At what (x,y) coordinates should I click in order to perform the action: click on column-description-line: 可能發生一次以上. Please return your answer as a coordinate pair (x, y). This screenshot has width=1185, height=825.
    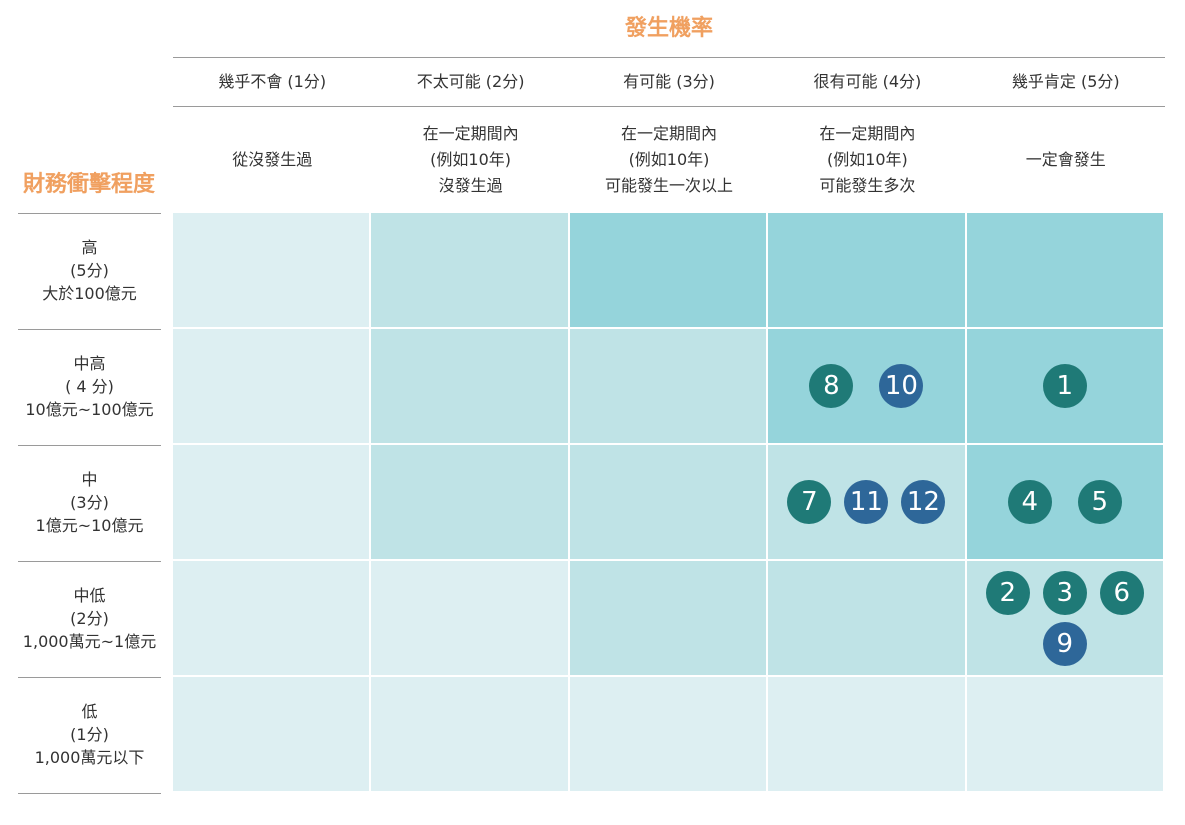
    Looking at the image, I should click on (668, 185).